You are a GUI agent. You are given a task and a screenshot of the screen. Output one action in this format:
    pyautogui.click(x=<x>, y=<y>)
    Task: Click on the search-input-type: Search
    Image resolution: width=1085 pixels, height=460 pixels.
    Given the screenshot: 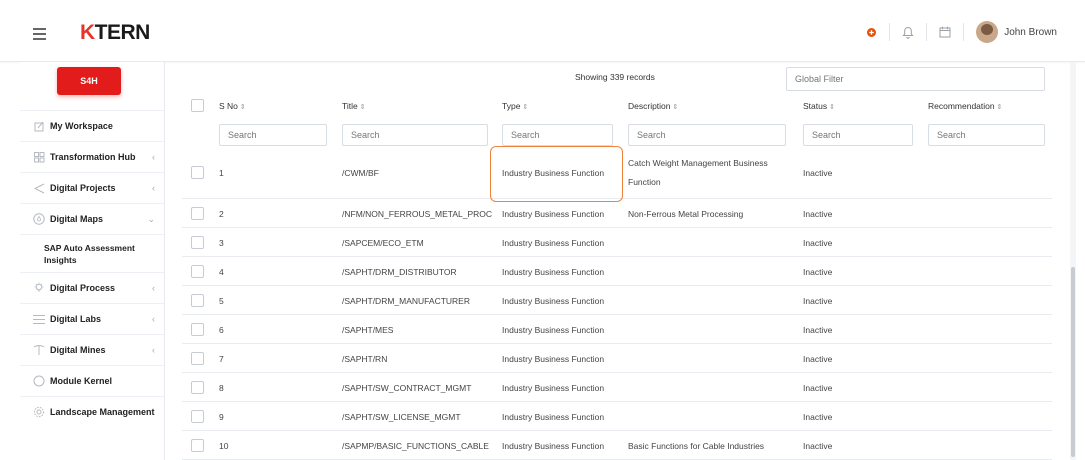 What is the action you would take?
    pyautogui.click(x=557, y=135)
    